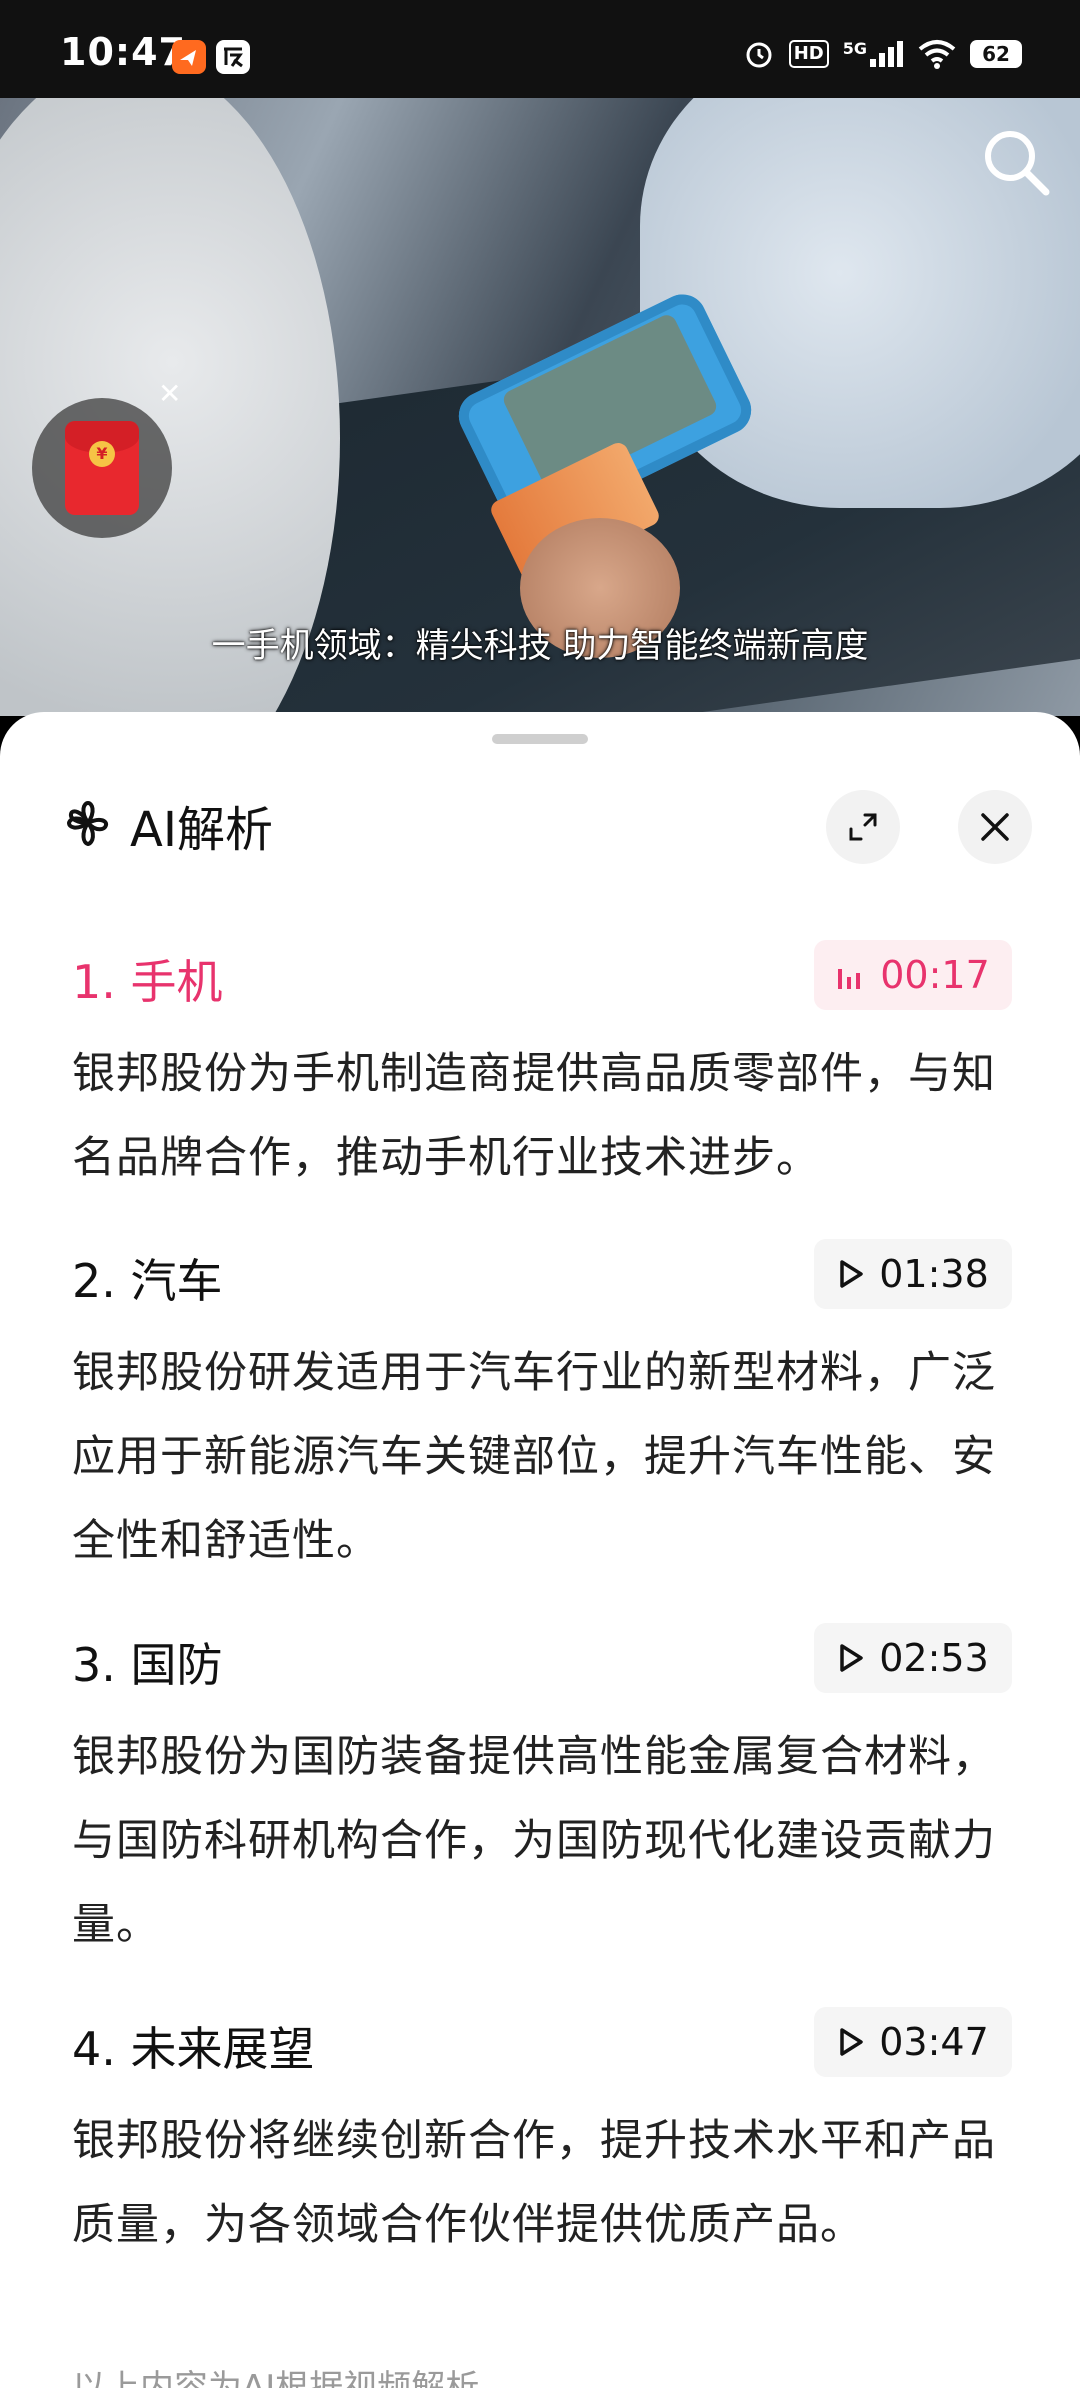 Image resolution: width=1080 pixels, height=2388 pixels. Describe the element at coordinates (276, 2378) in the screenshot. I see `ai-disclaimer: 以上内容为AI根据视频解析` at that location.